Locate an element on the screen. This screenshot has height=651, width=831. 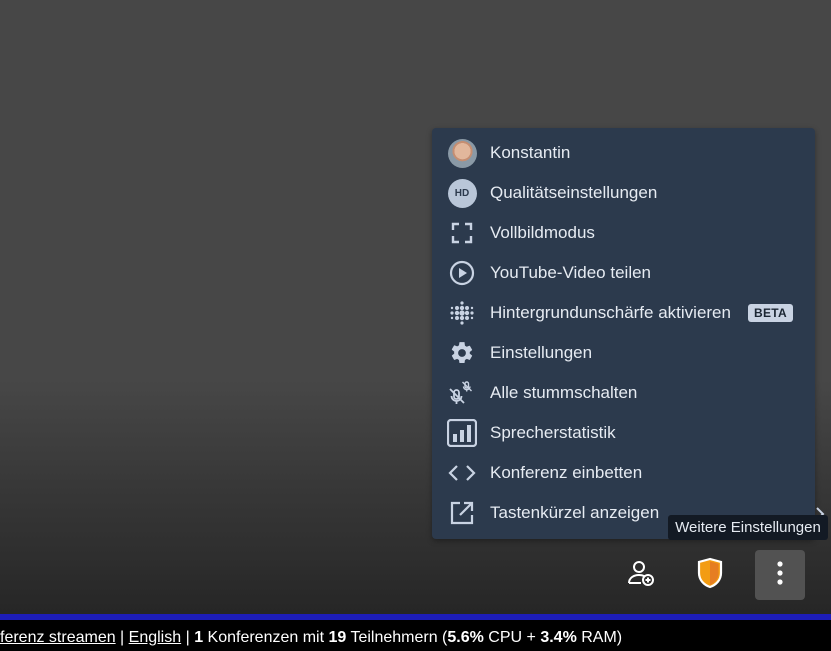
menu-item-blur: Hintergrundunschärfe aktivieren BETA is located at coordinates (623, 313).